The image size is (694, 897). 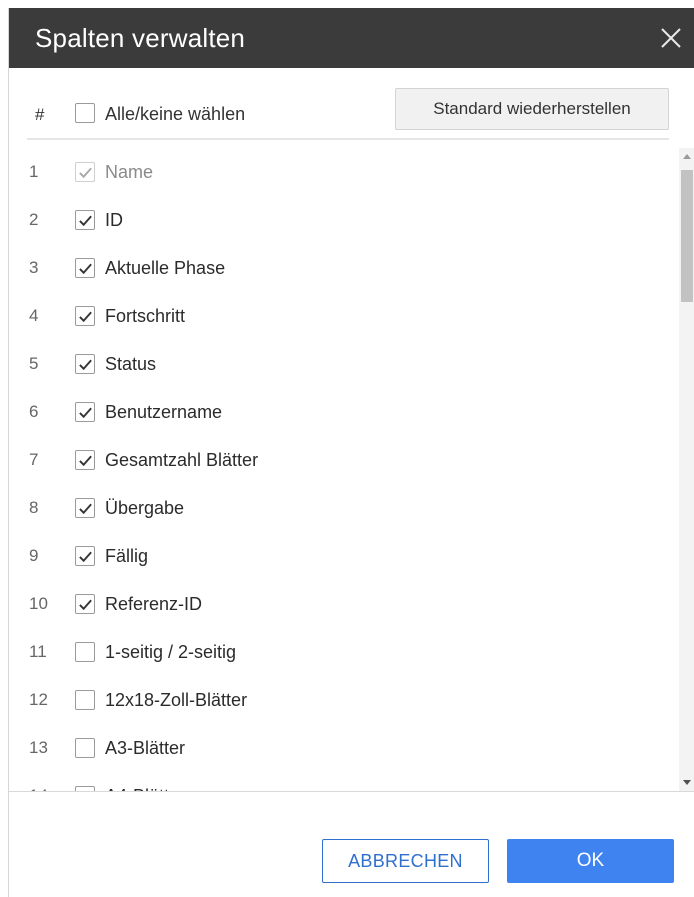 I want to click on restore-defaults-button: Standard wiederherstellen, so click(x=532, y=109).